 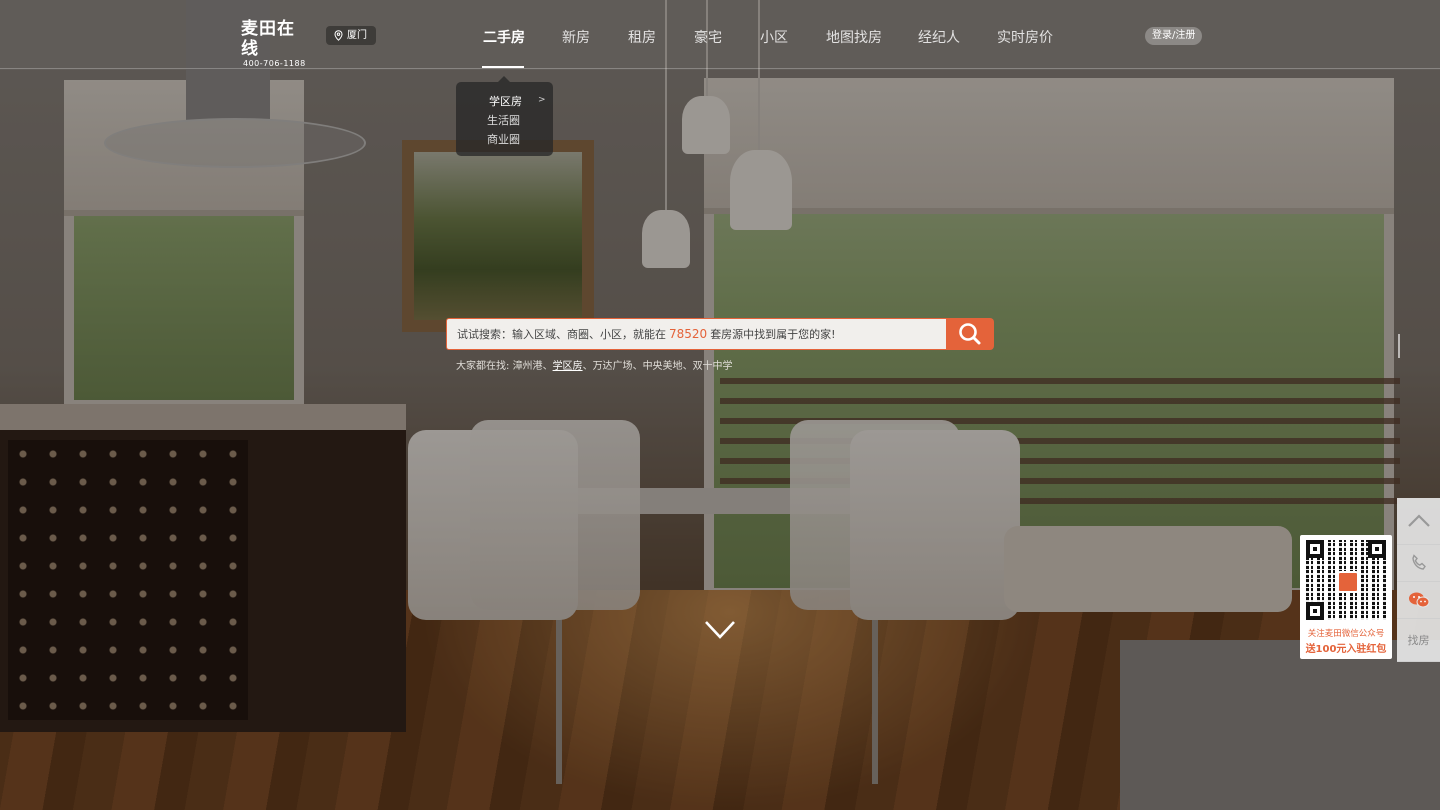 I want to click on phone-icon, so click(x=1418, y=562).